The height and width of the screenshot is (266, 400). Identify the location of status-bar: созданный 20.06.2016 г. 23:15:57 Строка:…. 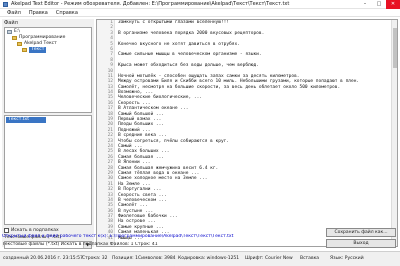
(200, 258).